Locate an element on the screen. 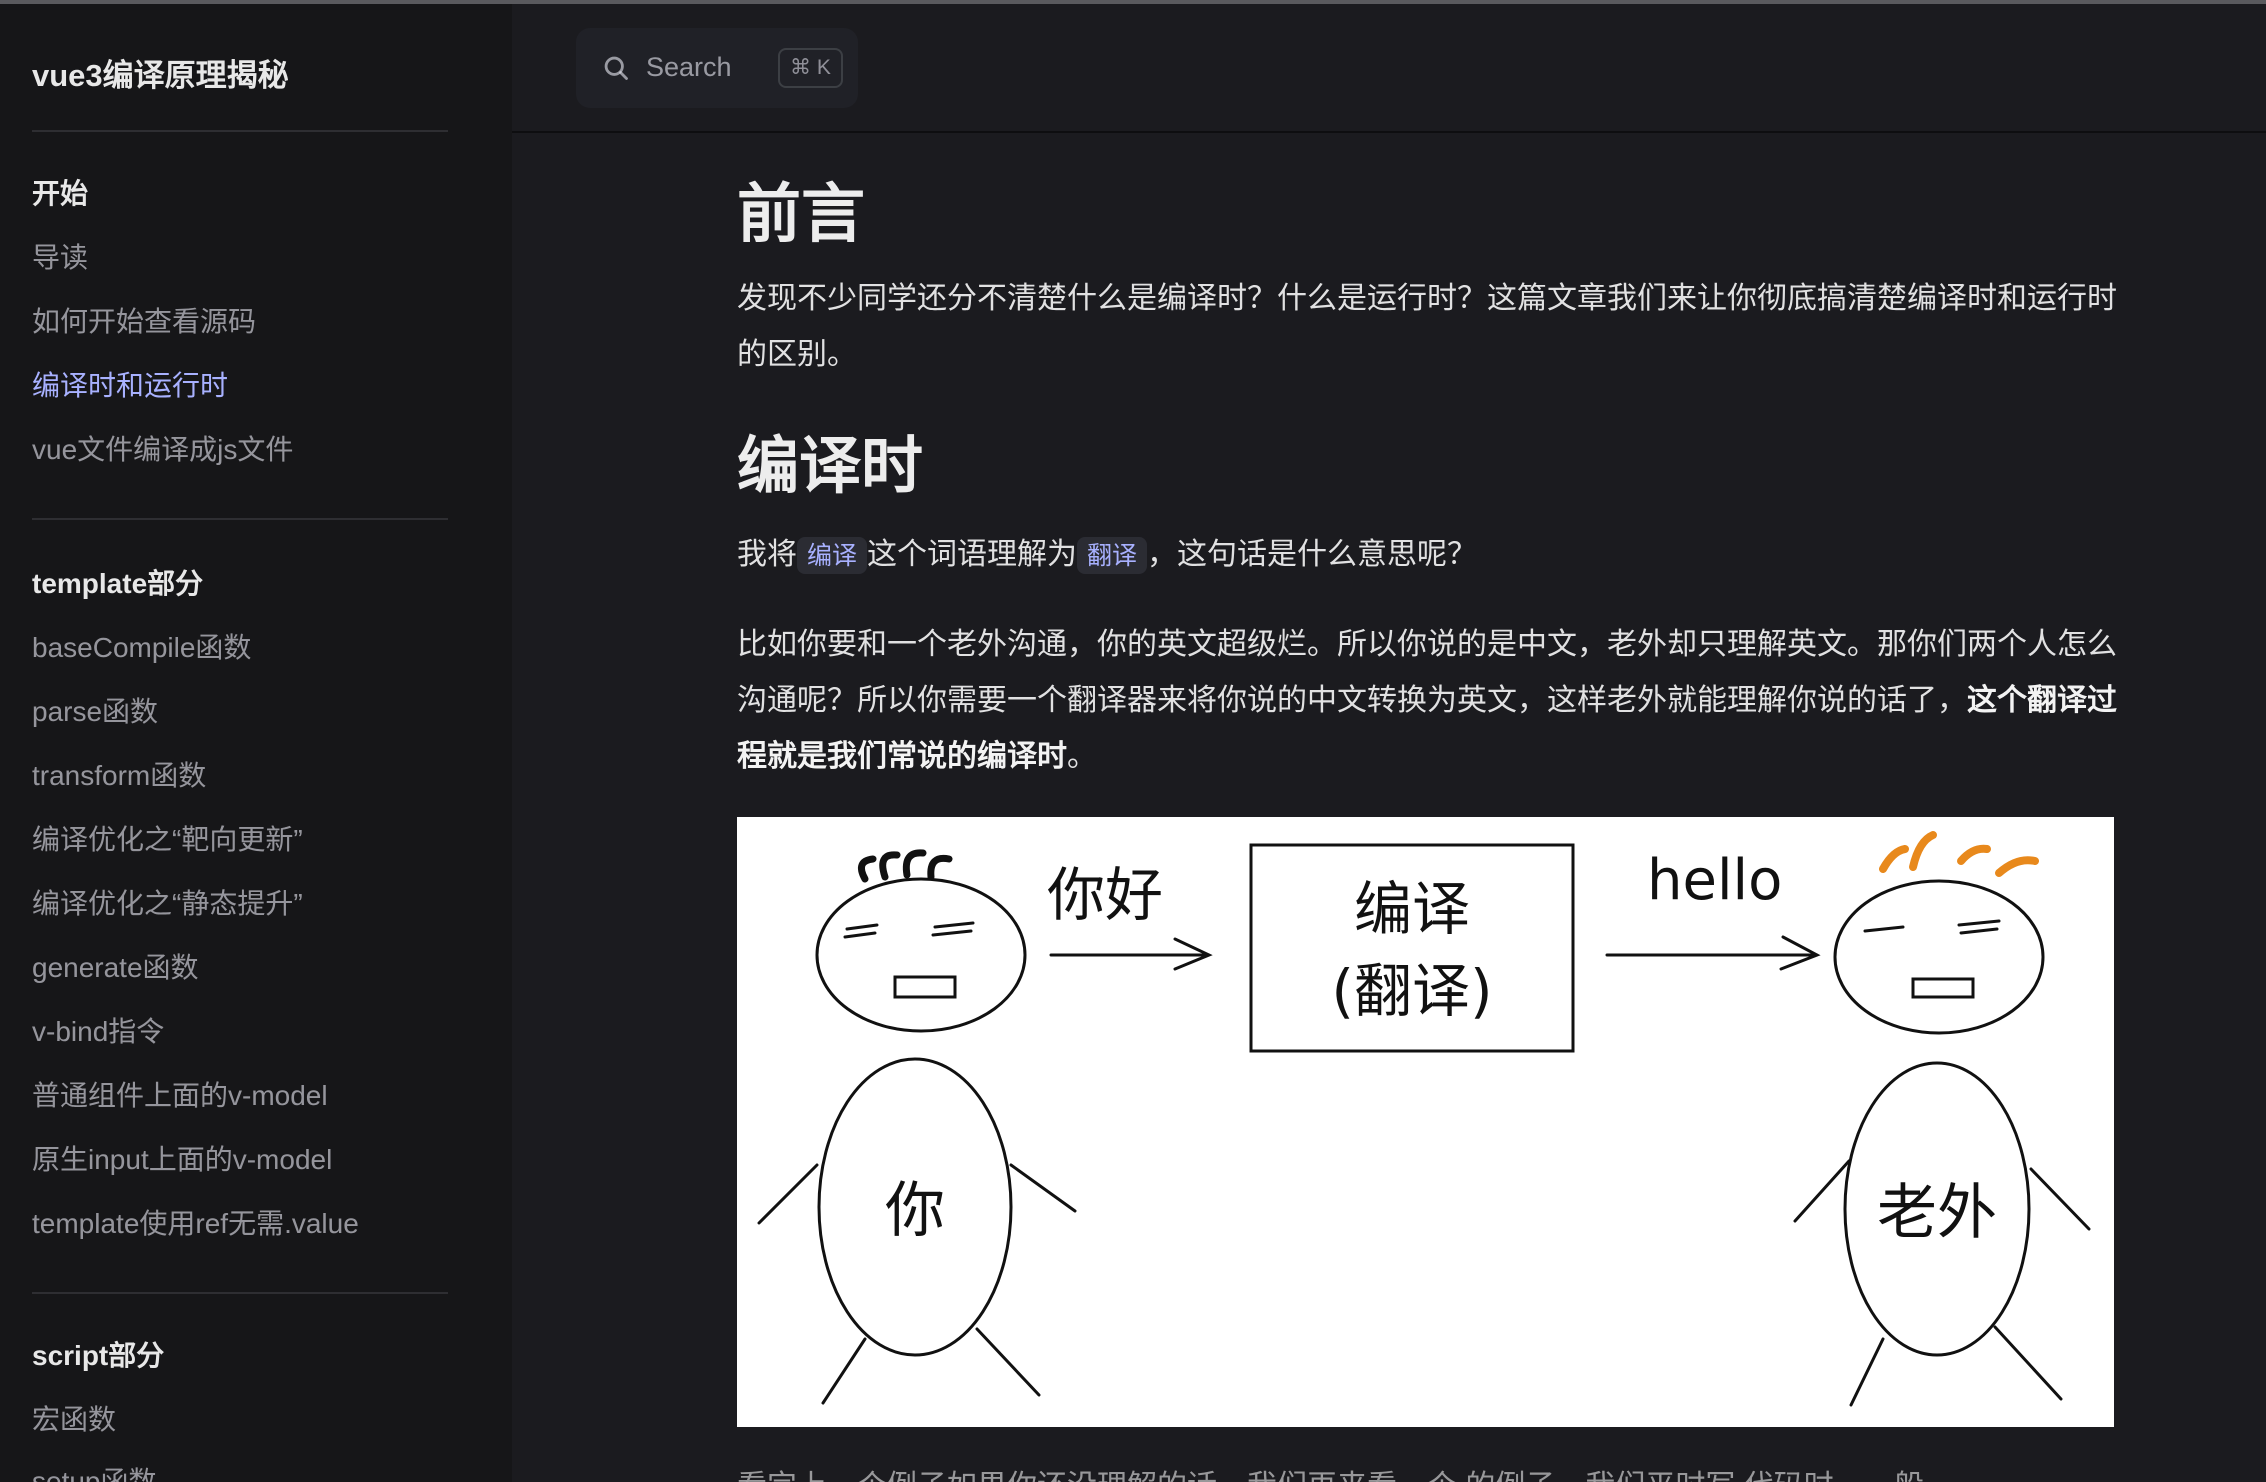  top-navbar: Search ⌘ K is located at coordinates (1389, 68).